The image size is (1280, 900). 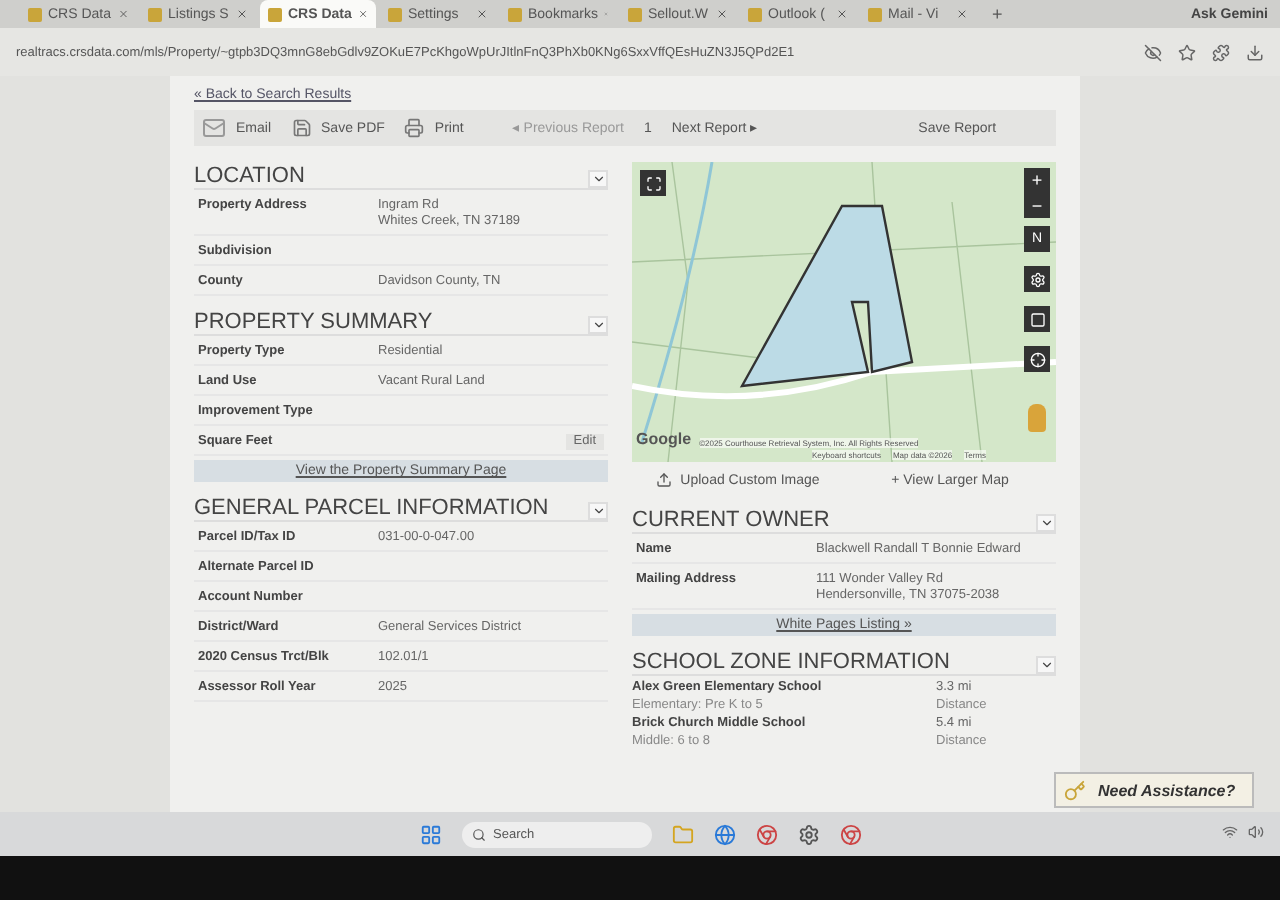 What do you see at coordinates (731, 520) in the screenshot?
I see `section-title: CURRENT OWNER` at bounding box center [731, 520].